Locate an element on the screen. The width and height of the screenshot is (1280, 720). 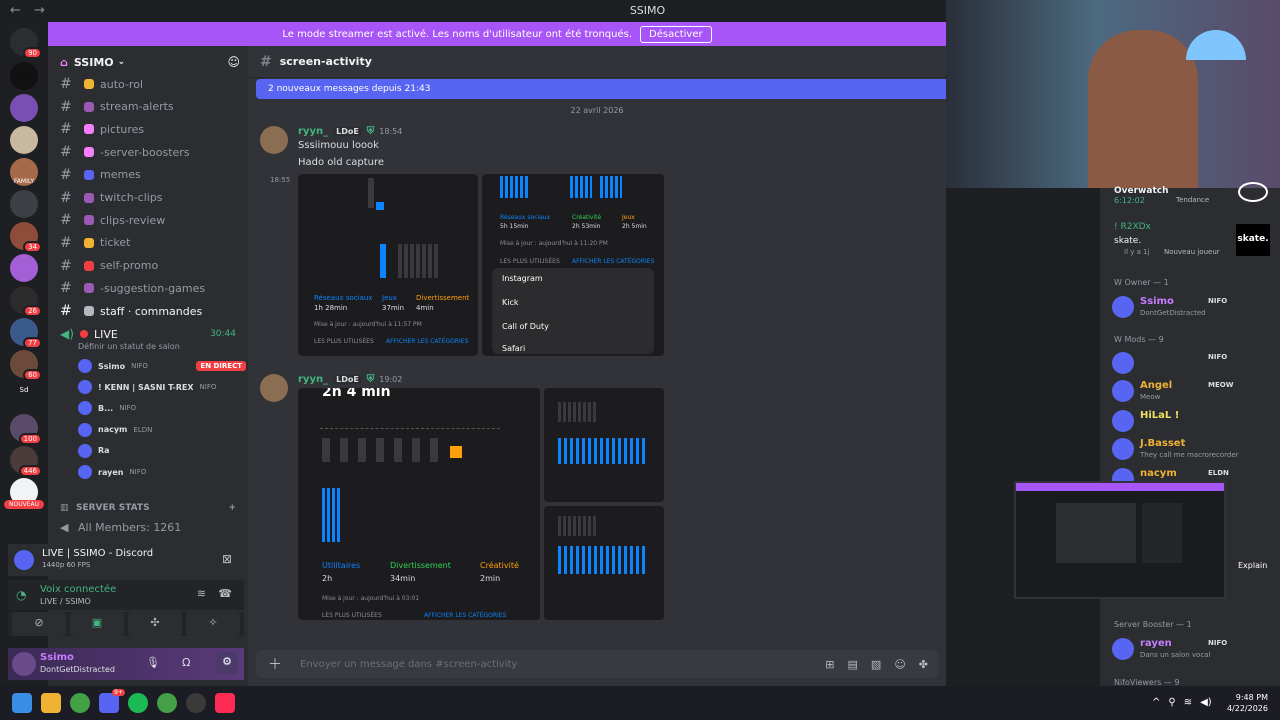
noise-icon: ≋ is located at coordinates (201, 593).